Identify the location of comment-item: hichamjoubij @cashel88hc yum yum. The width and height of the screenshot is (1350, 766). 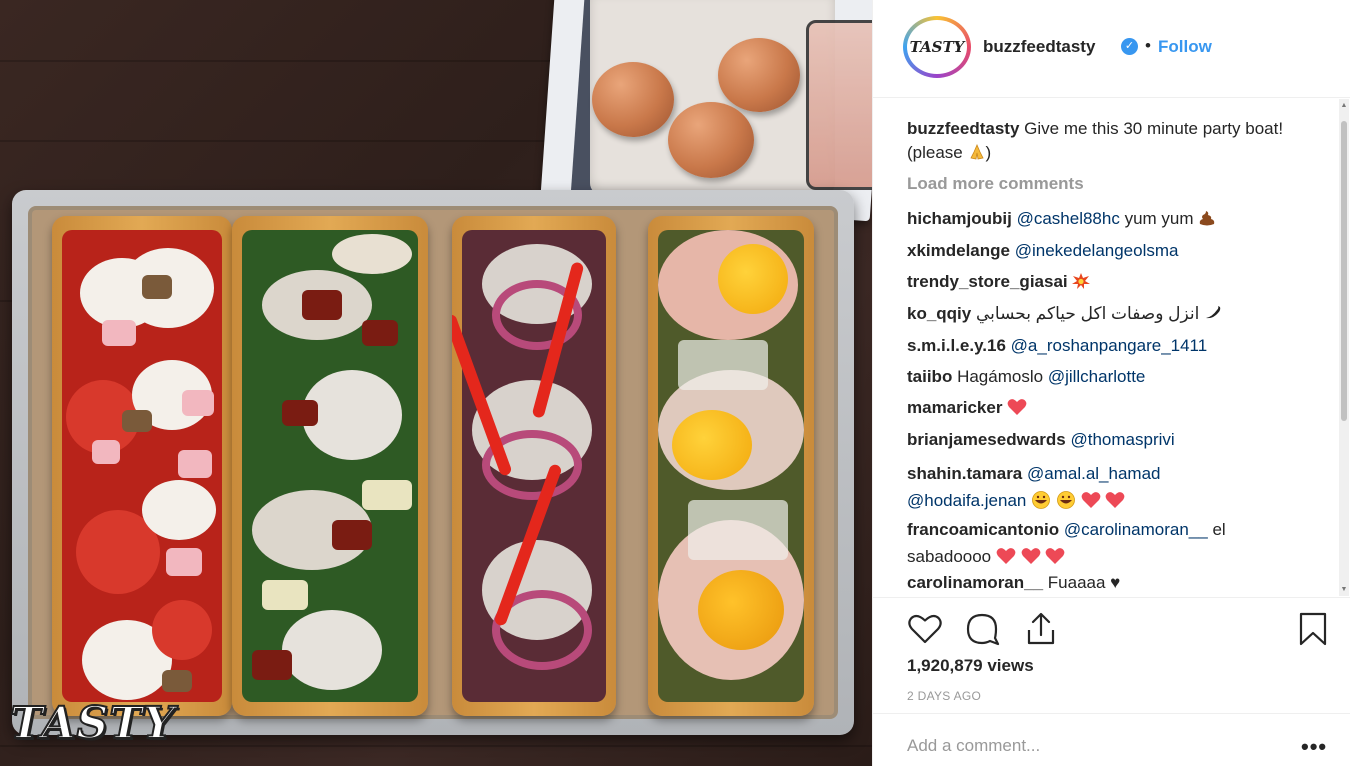
(1117, 218).